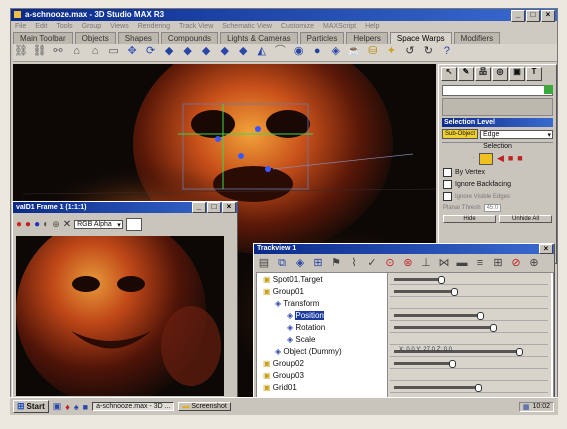 Image resolution: width=567 pixels, height=429 pixels. Describe the element at coordinates (526, 407) in the screenshot. I see `tray-icon: ▦` at that location.